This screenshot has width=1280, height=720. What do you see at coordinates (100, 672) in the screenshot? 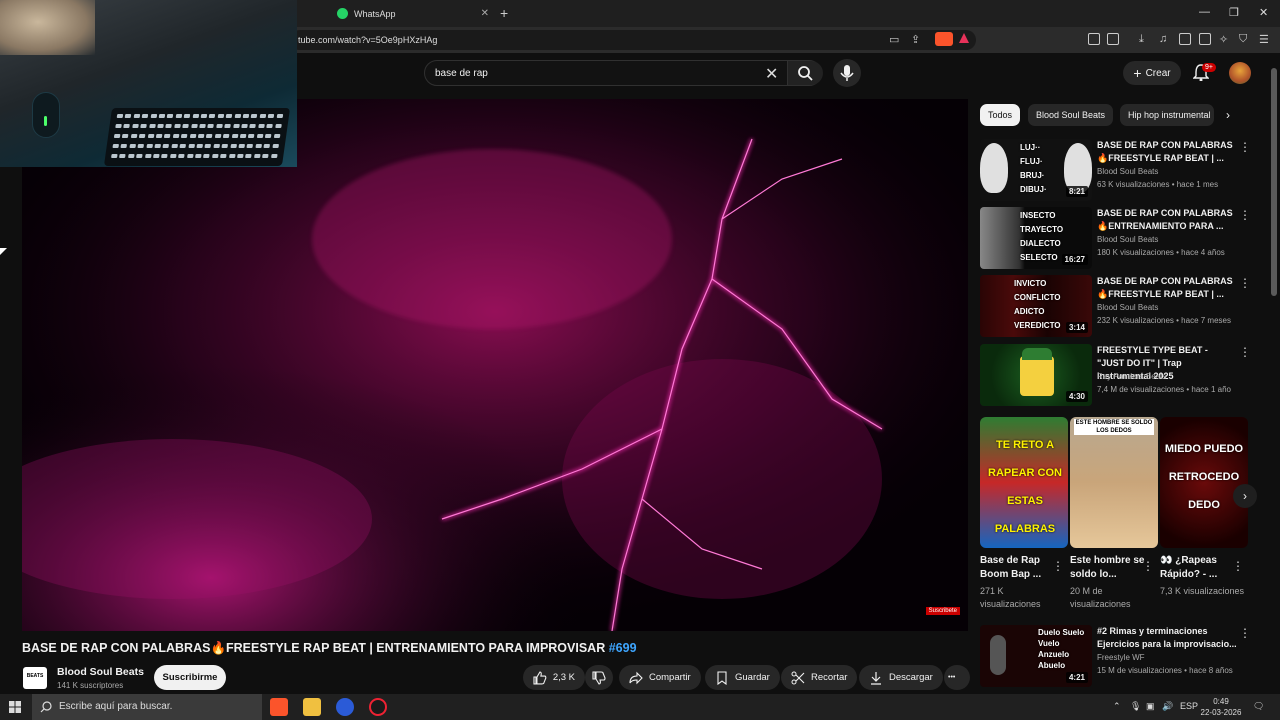
I see `channel-name: Blood Soul Beats` at bounding box center [100, 672].